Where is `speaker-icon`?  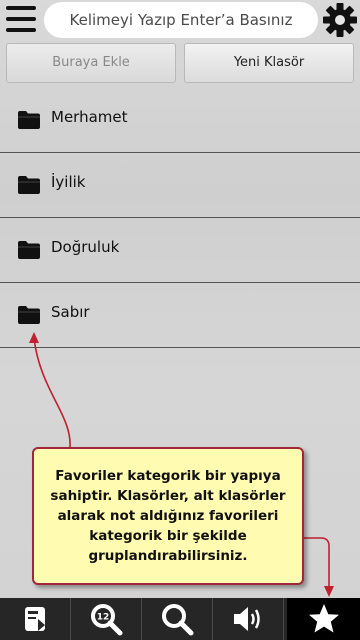 speaker-icon is located at coordinates (247, 619).